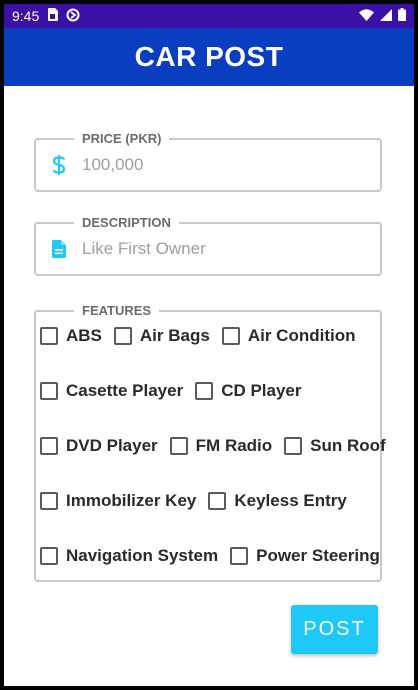 This screenshot has height=690, width=418. What do you see at coordinates (334, 629) in the screenshot?
I see `post-button: POST` at bounding box center [334, 629].